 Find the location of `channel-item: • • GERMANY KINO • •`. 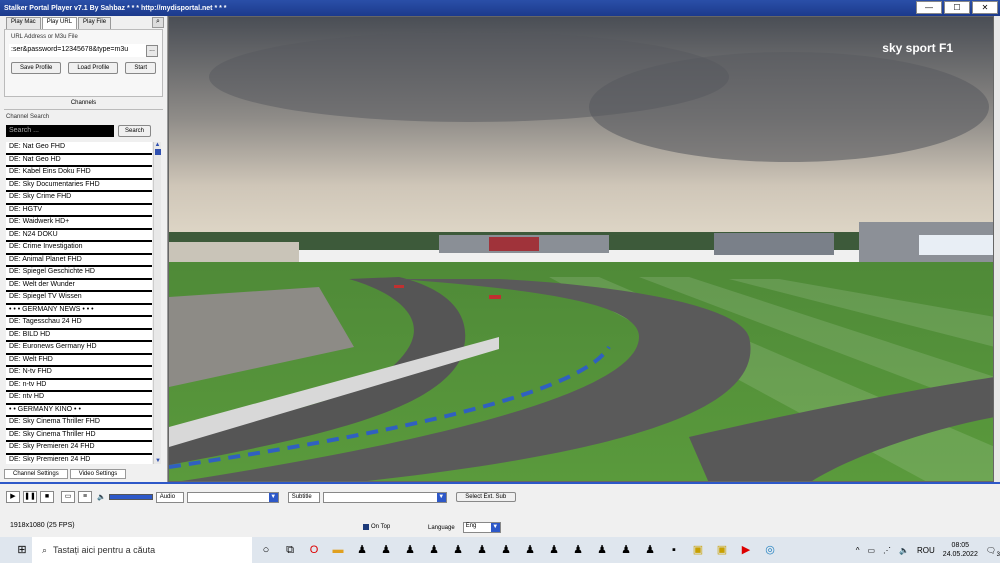

channel-item: • • GERMANY KINO • • is located at coordinates (79, 410).